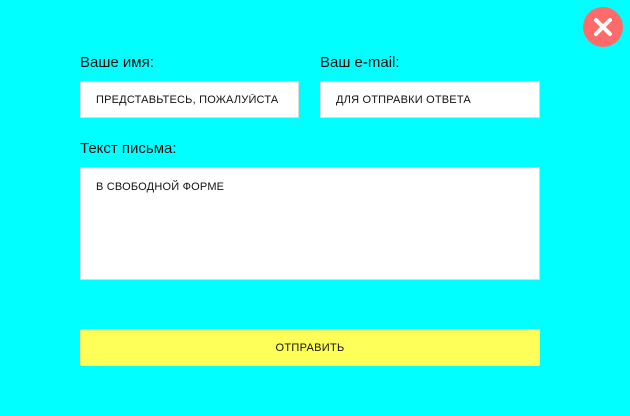  Describe the element at coordinates (128, 148) in the screenshot. I see `message-label: Текст письма:` at that location.